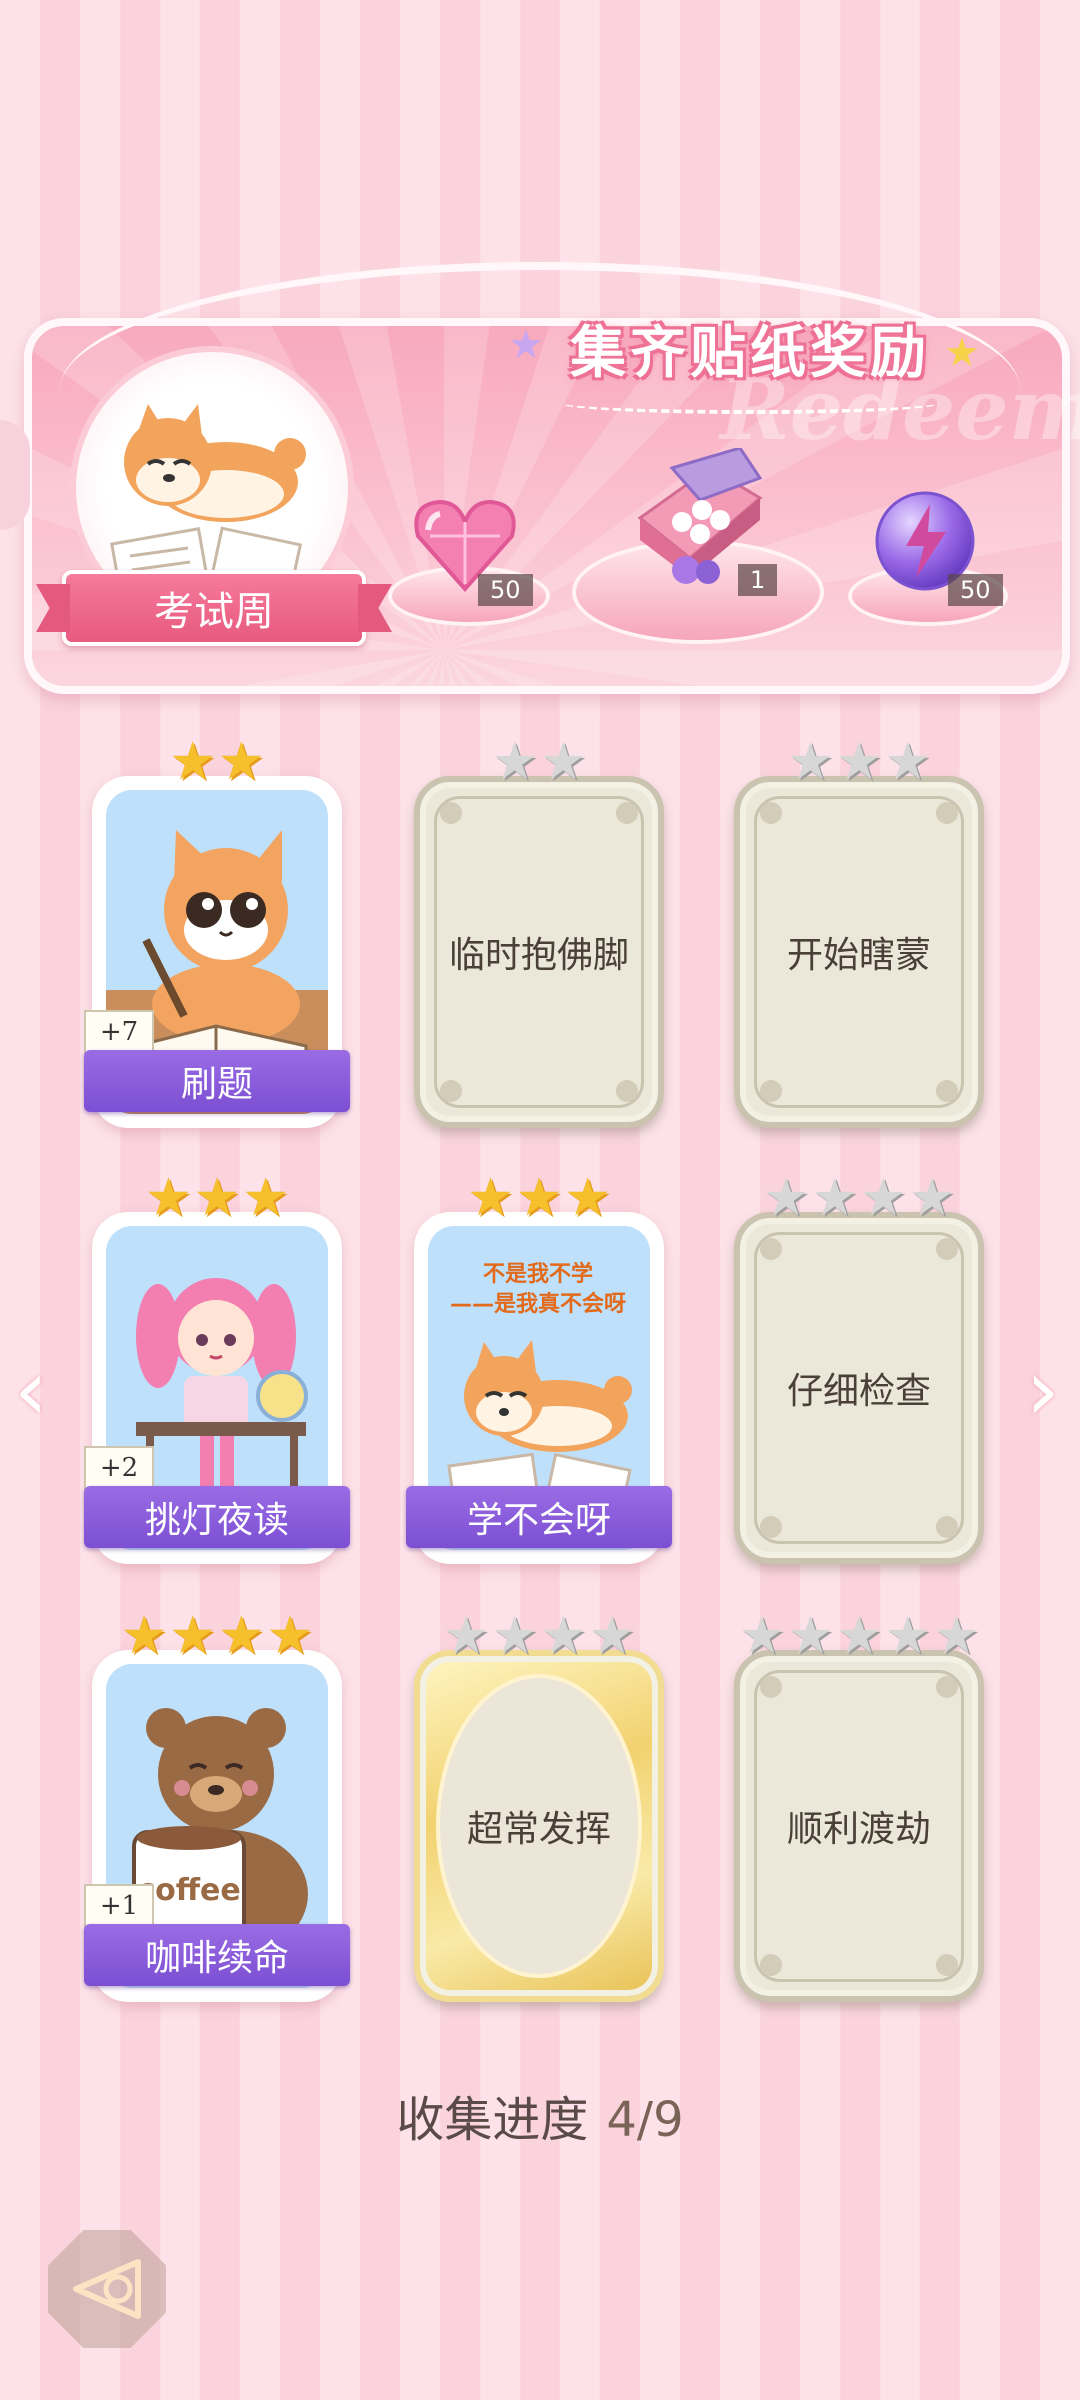 Image resolution: width=1080 pixels, height=2400 pixels. I want to click on card-label: 仔细检查, so click(858, 1391).